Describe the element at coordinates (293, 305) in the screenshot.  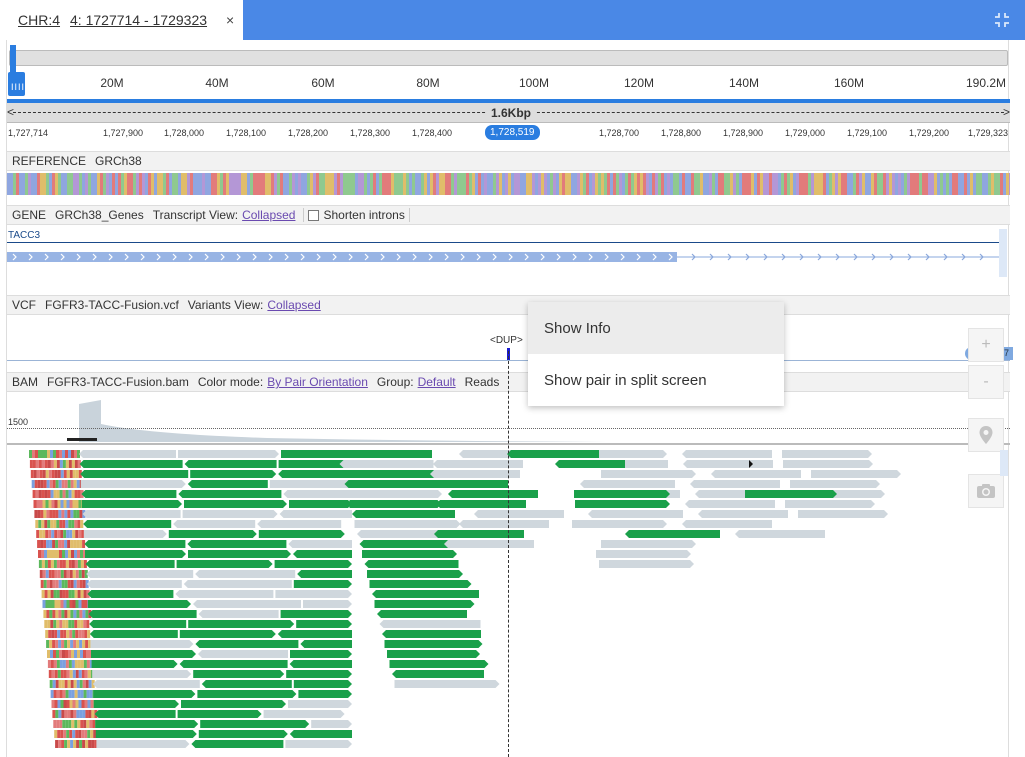
I see `variants-view-link: Collapsed` at that location.